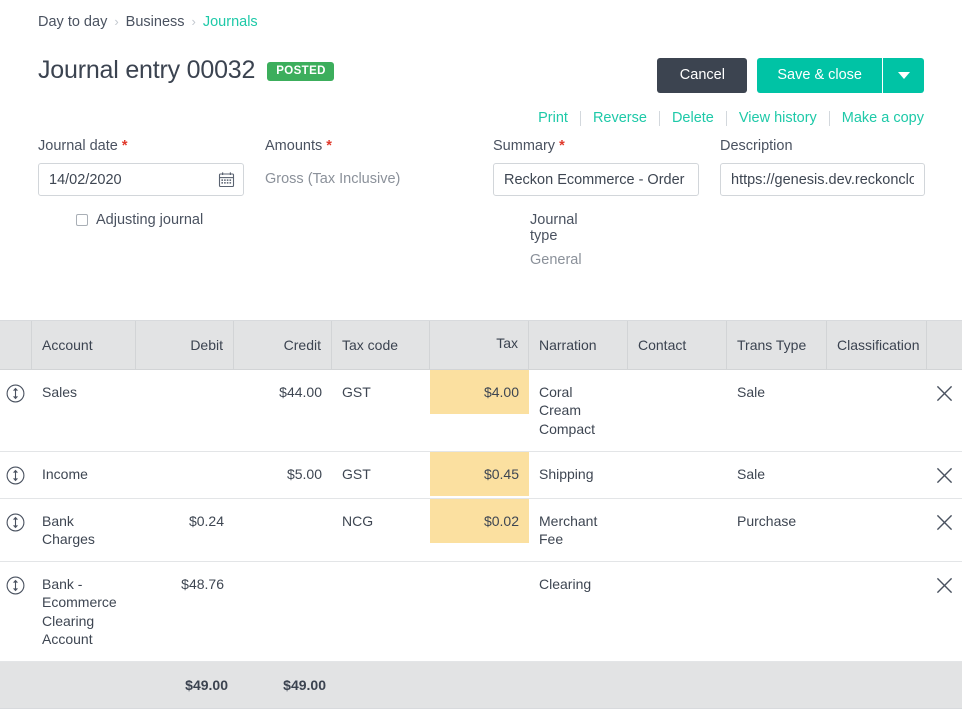 This screenshot has height=709, width=962. What do you see at coordinates (283, 345) in the screenshot?
I see `grid-header-credit: Credit` at bounding box center [283, 345].